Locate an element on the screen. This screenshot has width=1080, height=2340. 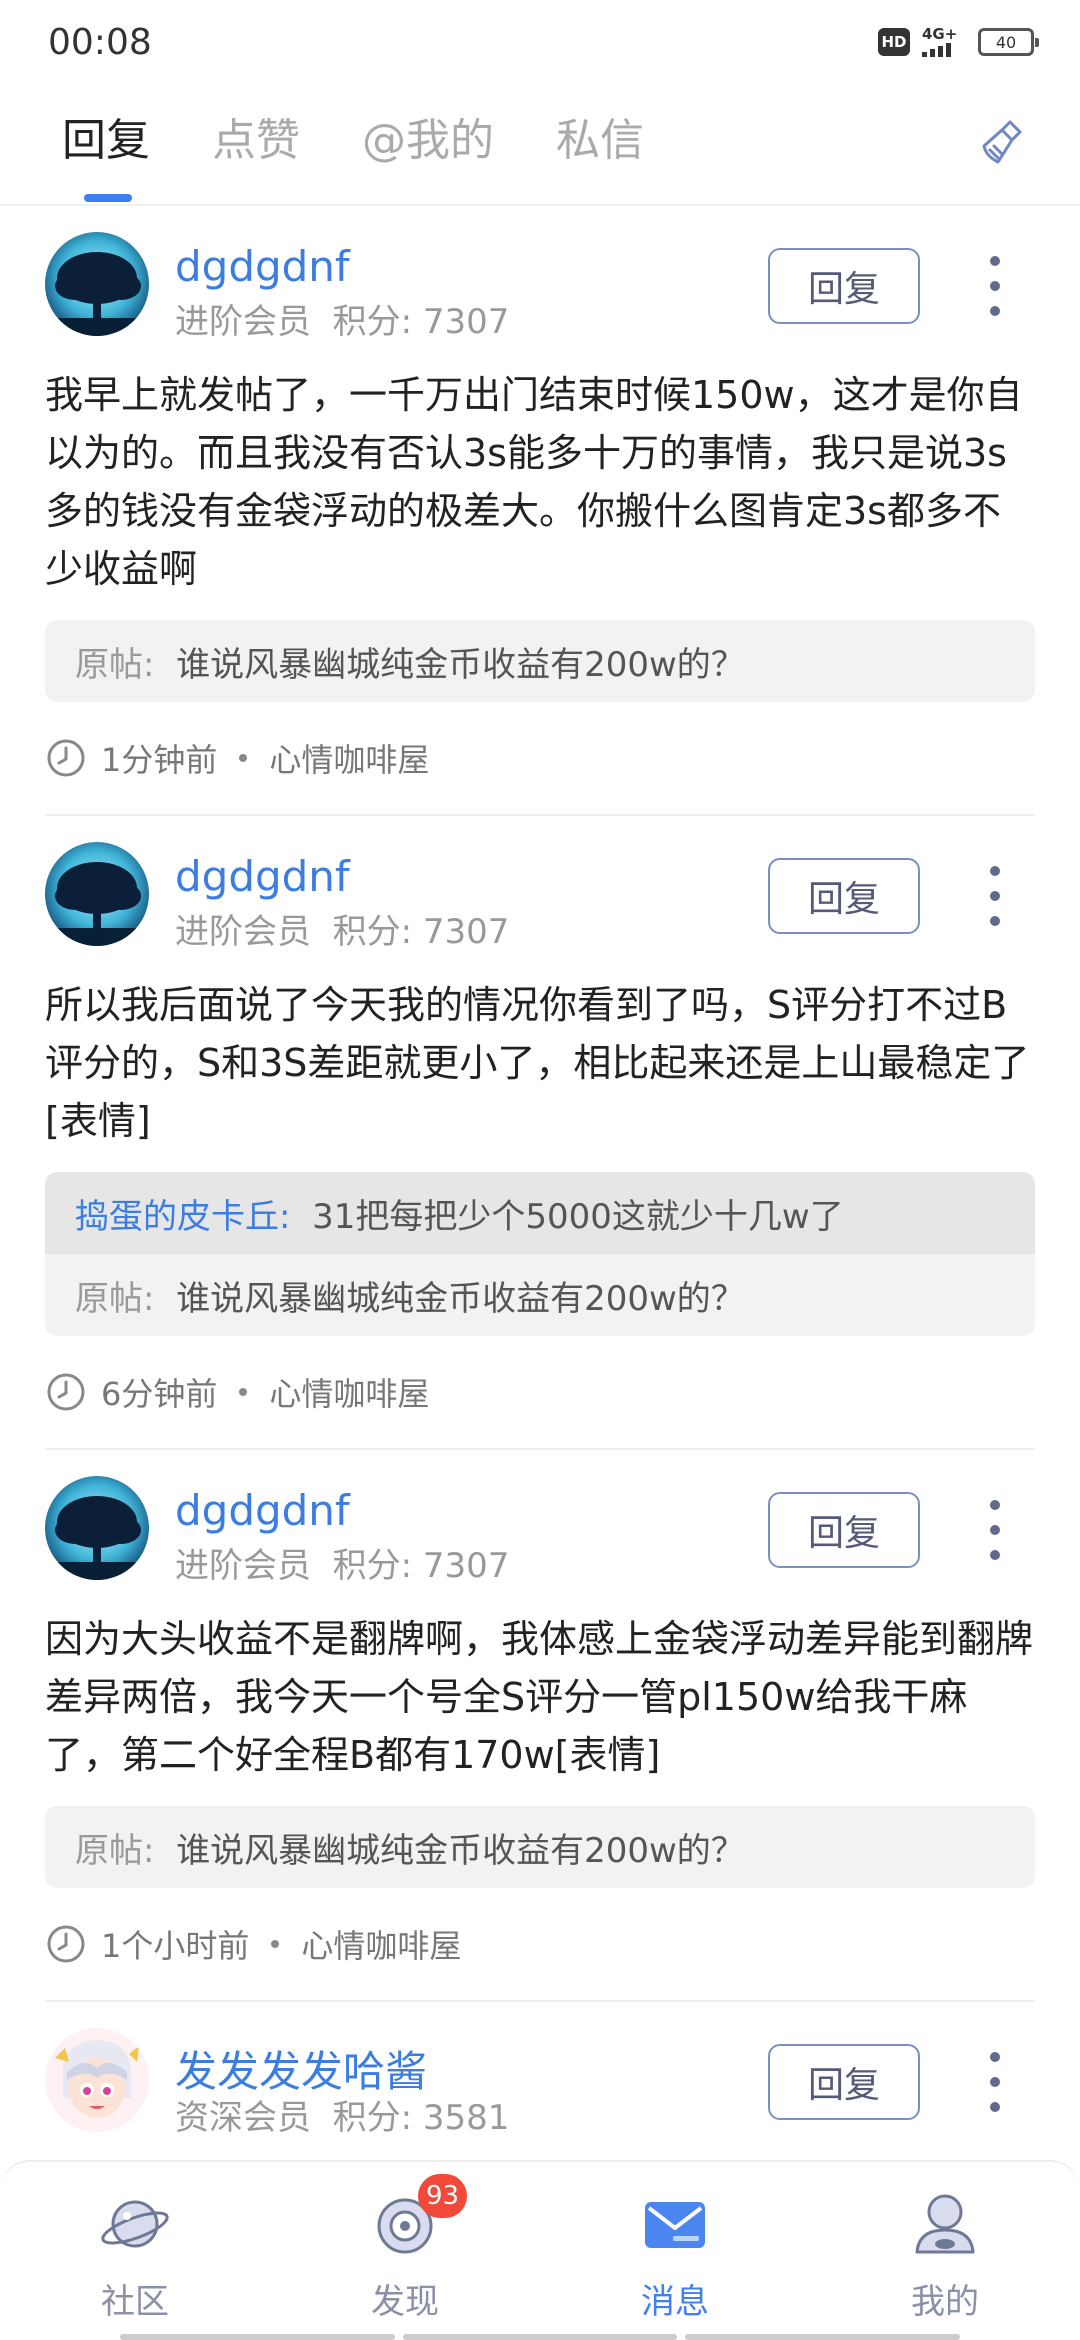
user-meta: 资深会员 积分: 3581 is located at coordinates (342, 2118).